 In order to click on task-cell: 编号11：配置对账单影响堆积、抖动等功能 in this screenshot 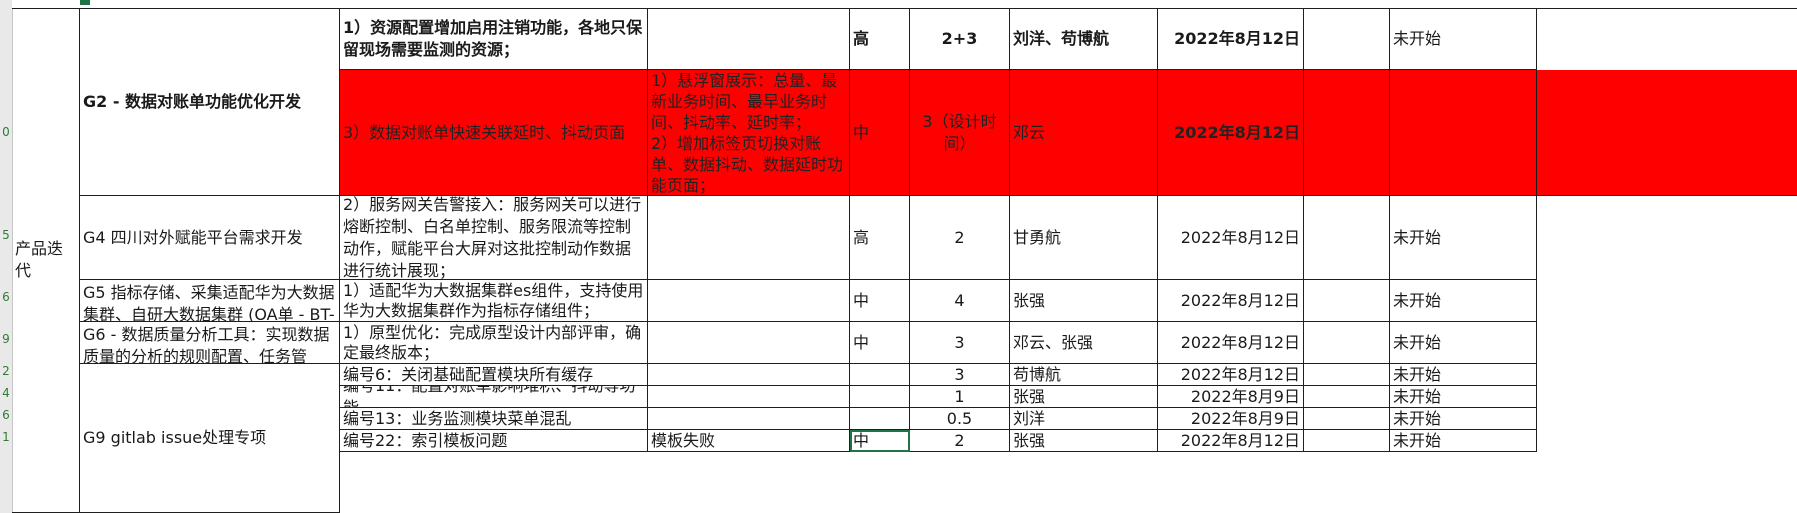, I will do `click(494, 397)`.